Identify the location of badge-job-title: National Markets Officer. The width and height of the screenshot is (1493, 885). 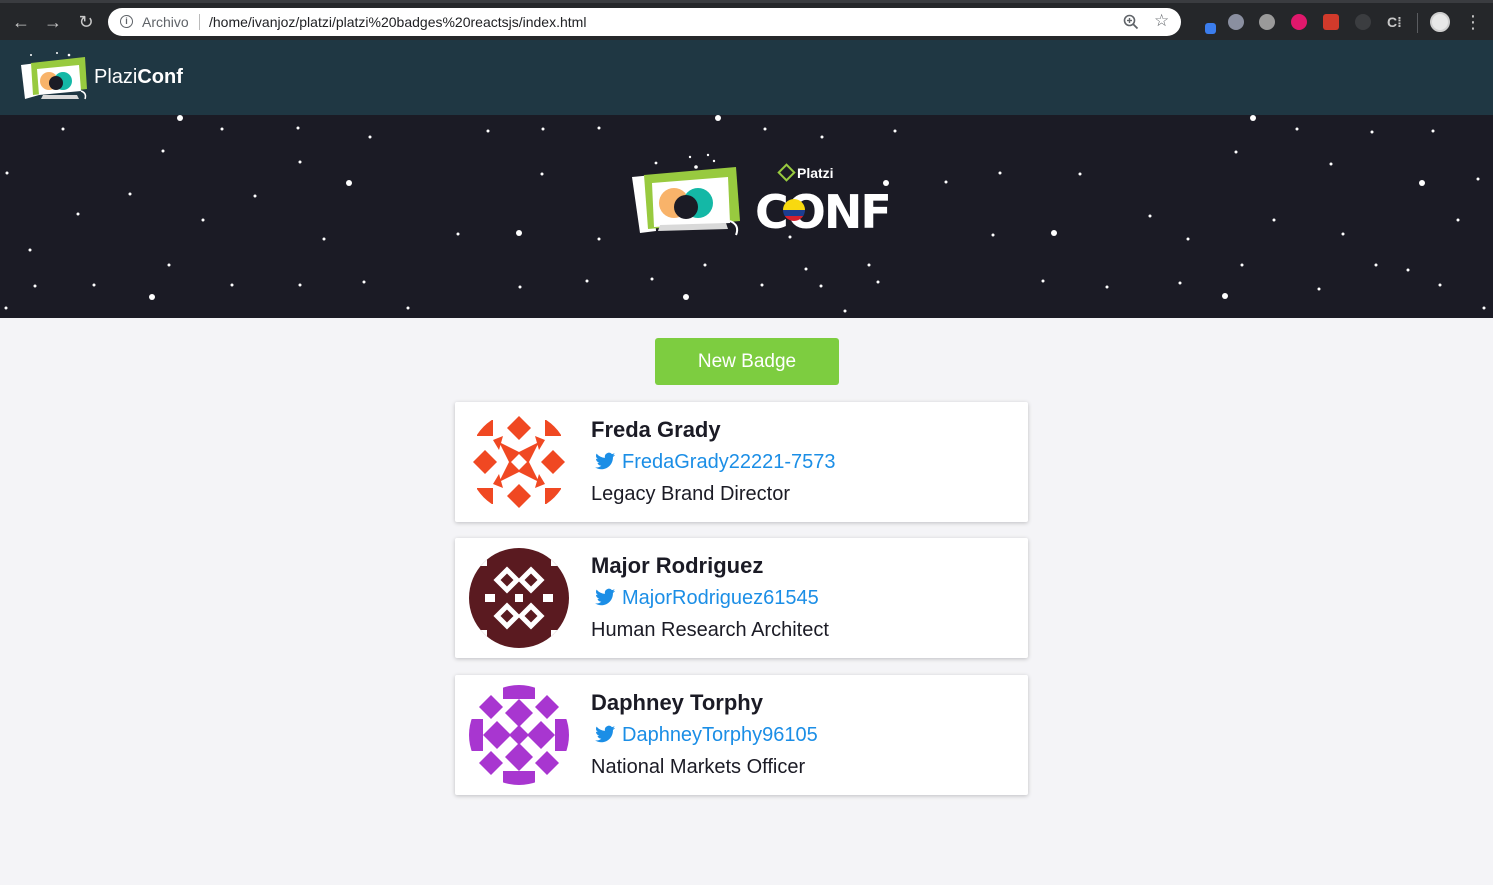
(698, 767).